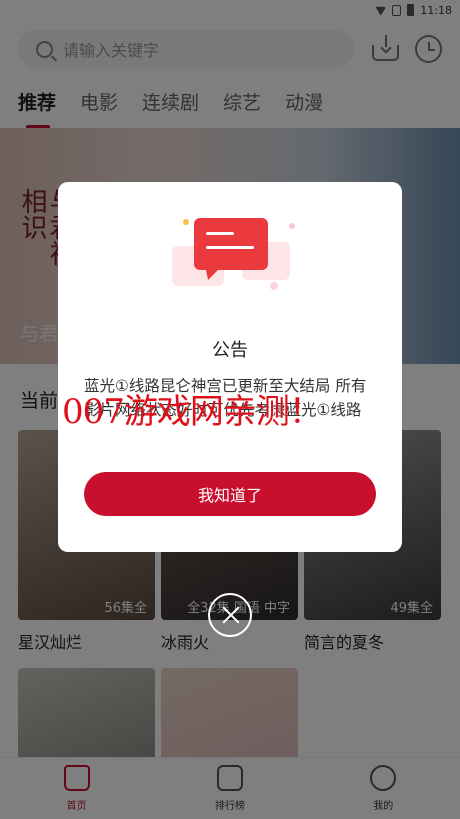 The width and height of the screenshot is (460, 819). Describe the element at coordinates (233, 254) in the screenshot. I see `message-icon` at that location.